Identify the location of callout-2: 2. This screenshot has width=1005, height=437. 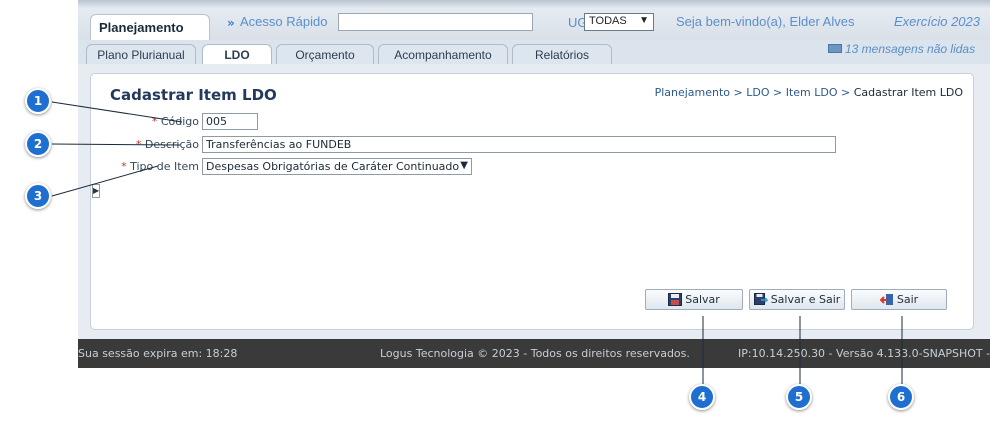
(38, 144).